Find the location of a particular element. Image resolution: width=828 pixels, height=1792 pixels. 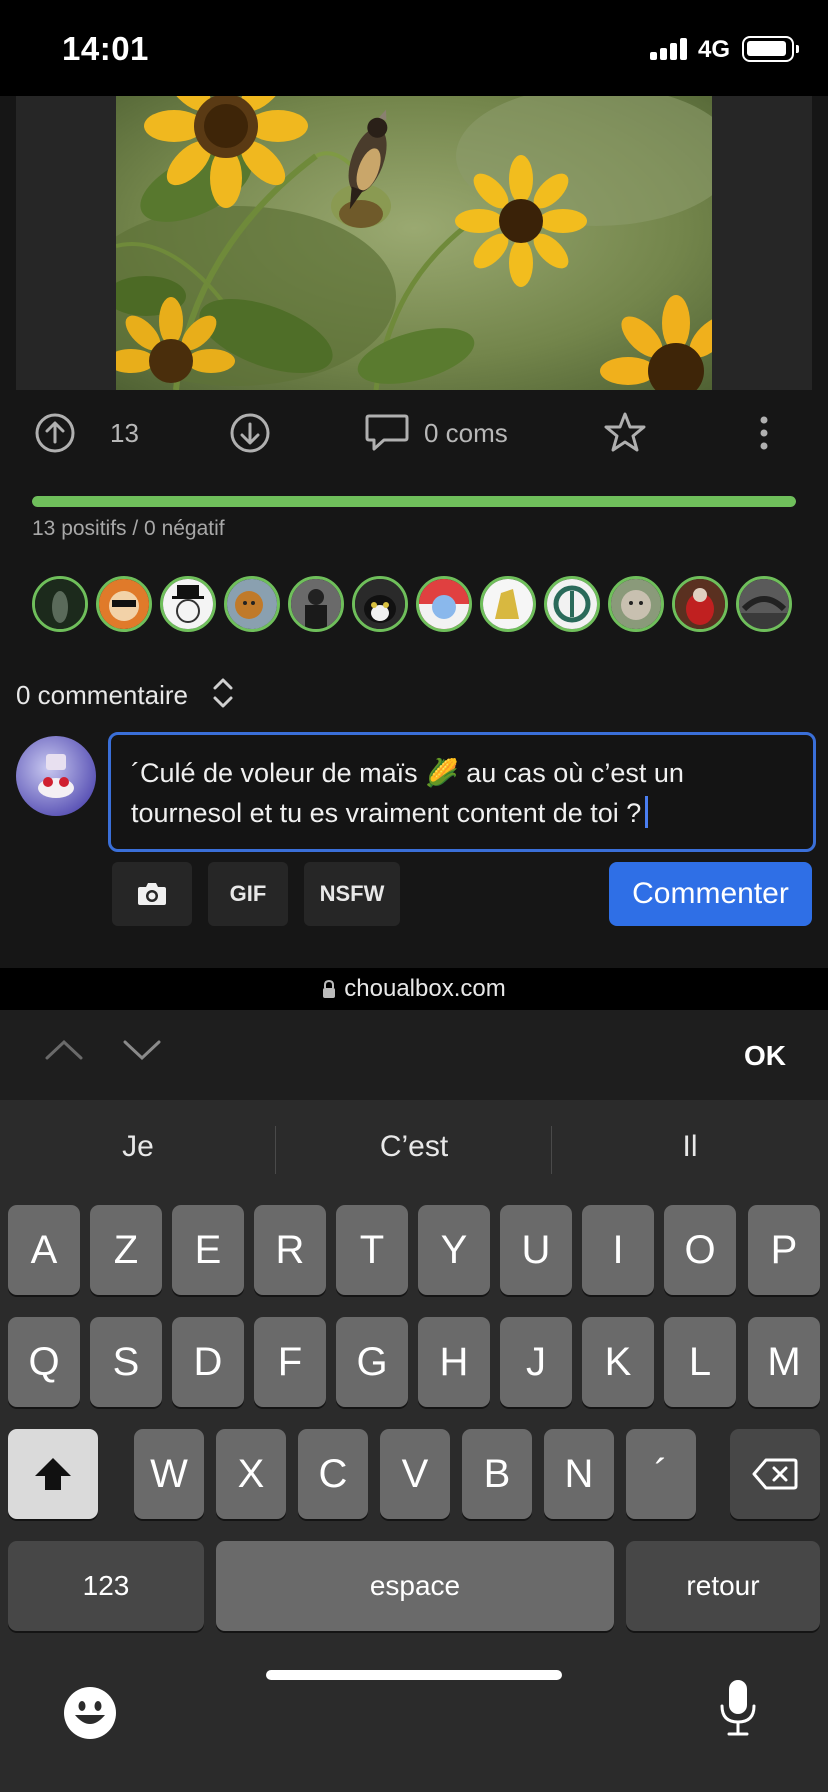

backspace-icon is located at coordinates (775, 1474).